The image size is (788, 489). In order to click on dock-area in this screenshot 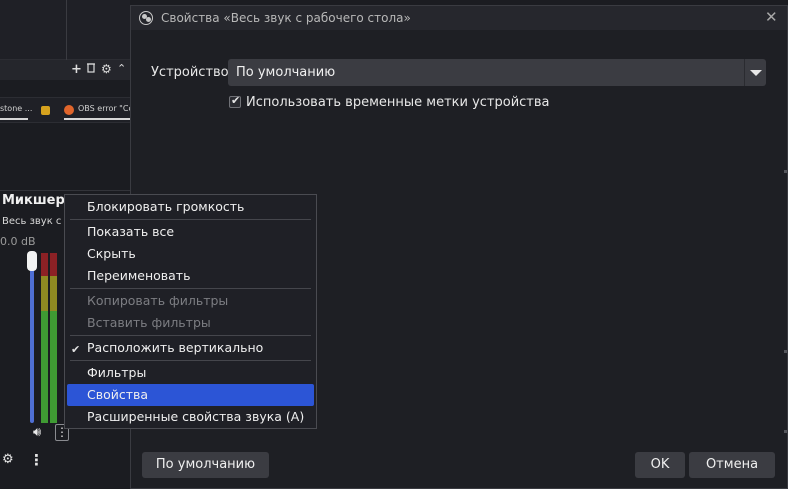, I will do `click(65, 158)`.